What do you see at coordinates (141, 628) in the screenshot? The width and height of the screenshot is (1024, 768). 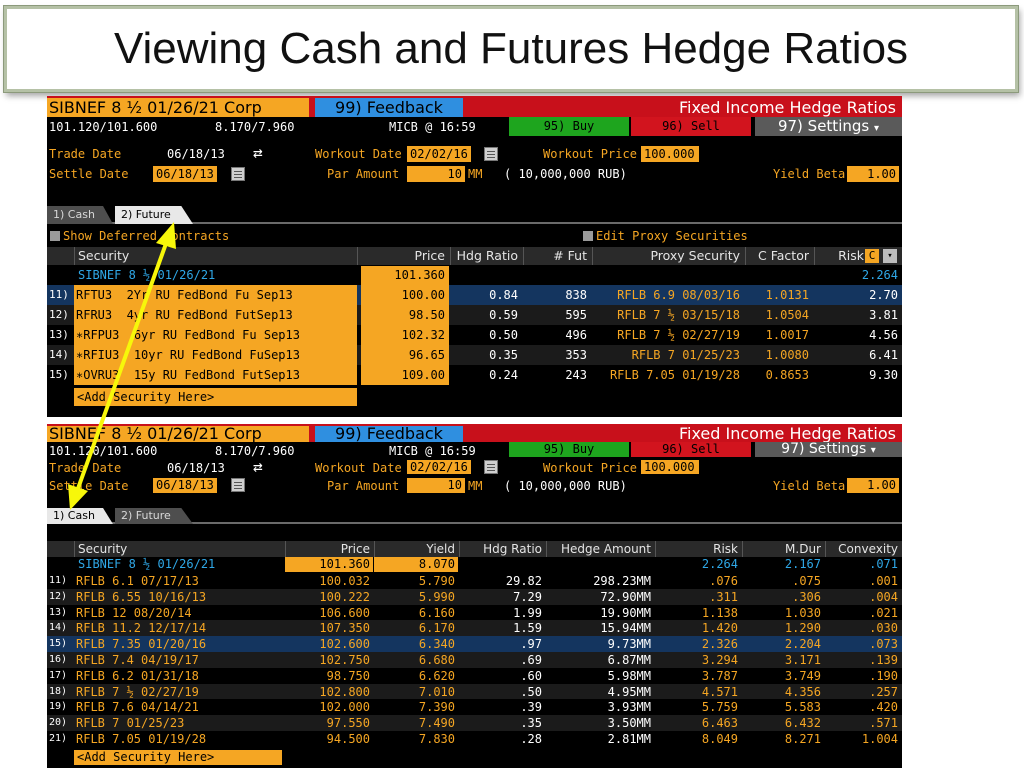 I see `cash-security: RFLB 11.2 12/17/14` at bounding box center [141, 628].